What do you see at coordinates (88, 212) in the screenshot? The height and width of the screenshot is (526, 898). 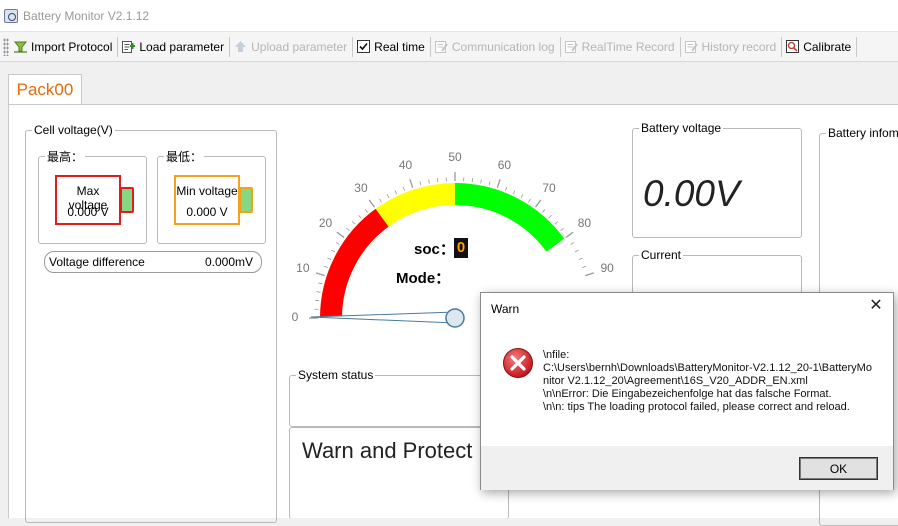 I see `max-voltage-value: 0.000 V` at bounding box center [88, 212].